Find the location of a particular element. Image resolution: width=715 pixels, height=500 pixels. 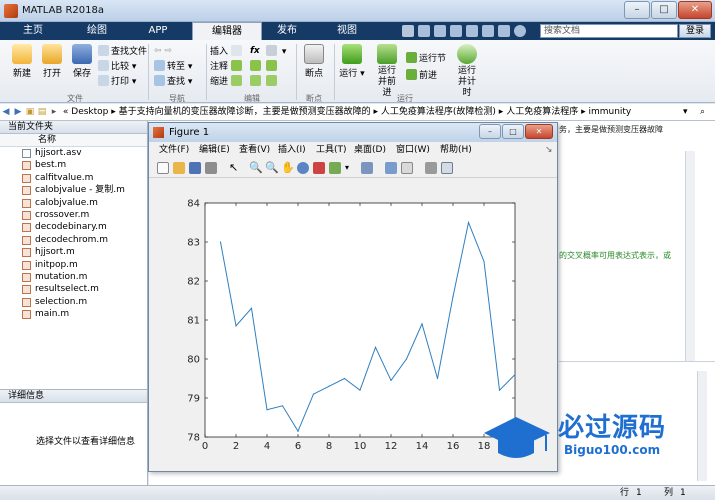

zoom-out-icon: 🔍 is located at coordinates (272, 168).